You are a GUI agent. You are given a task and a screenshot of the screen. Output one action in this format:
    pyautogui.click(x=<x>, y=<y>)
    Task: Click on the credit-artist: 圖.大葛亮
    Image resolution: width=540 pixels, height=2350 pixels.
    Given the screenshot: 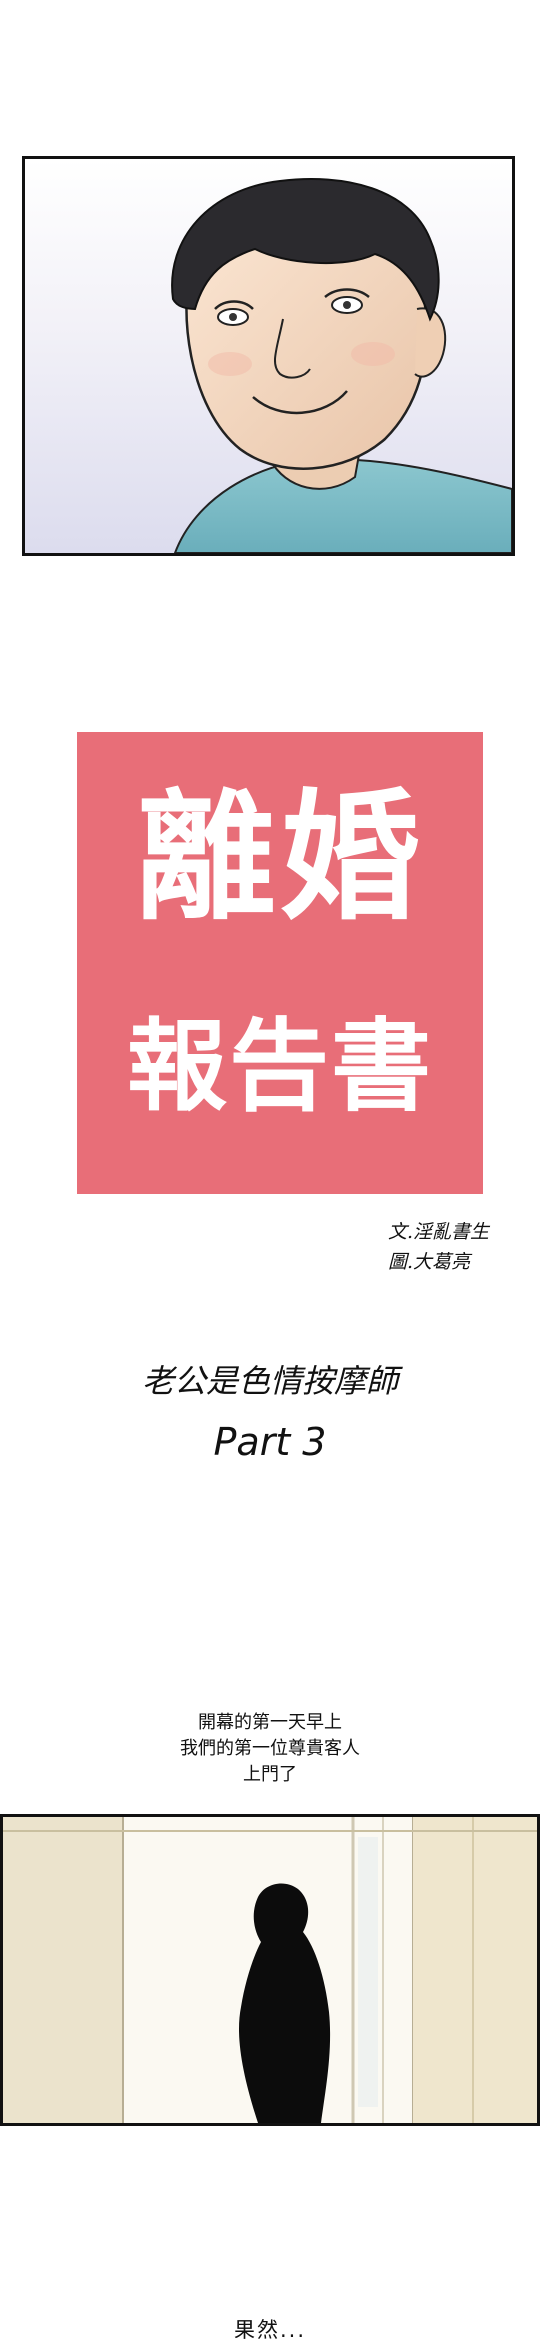 What is the action you would take?
    pyautogui.click(x=429, y=1262)
    